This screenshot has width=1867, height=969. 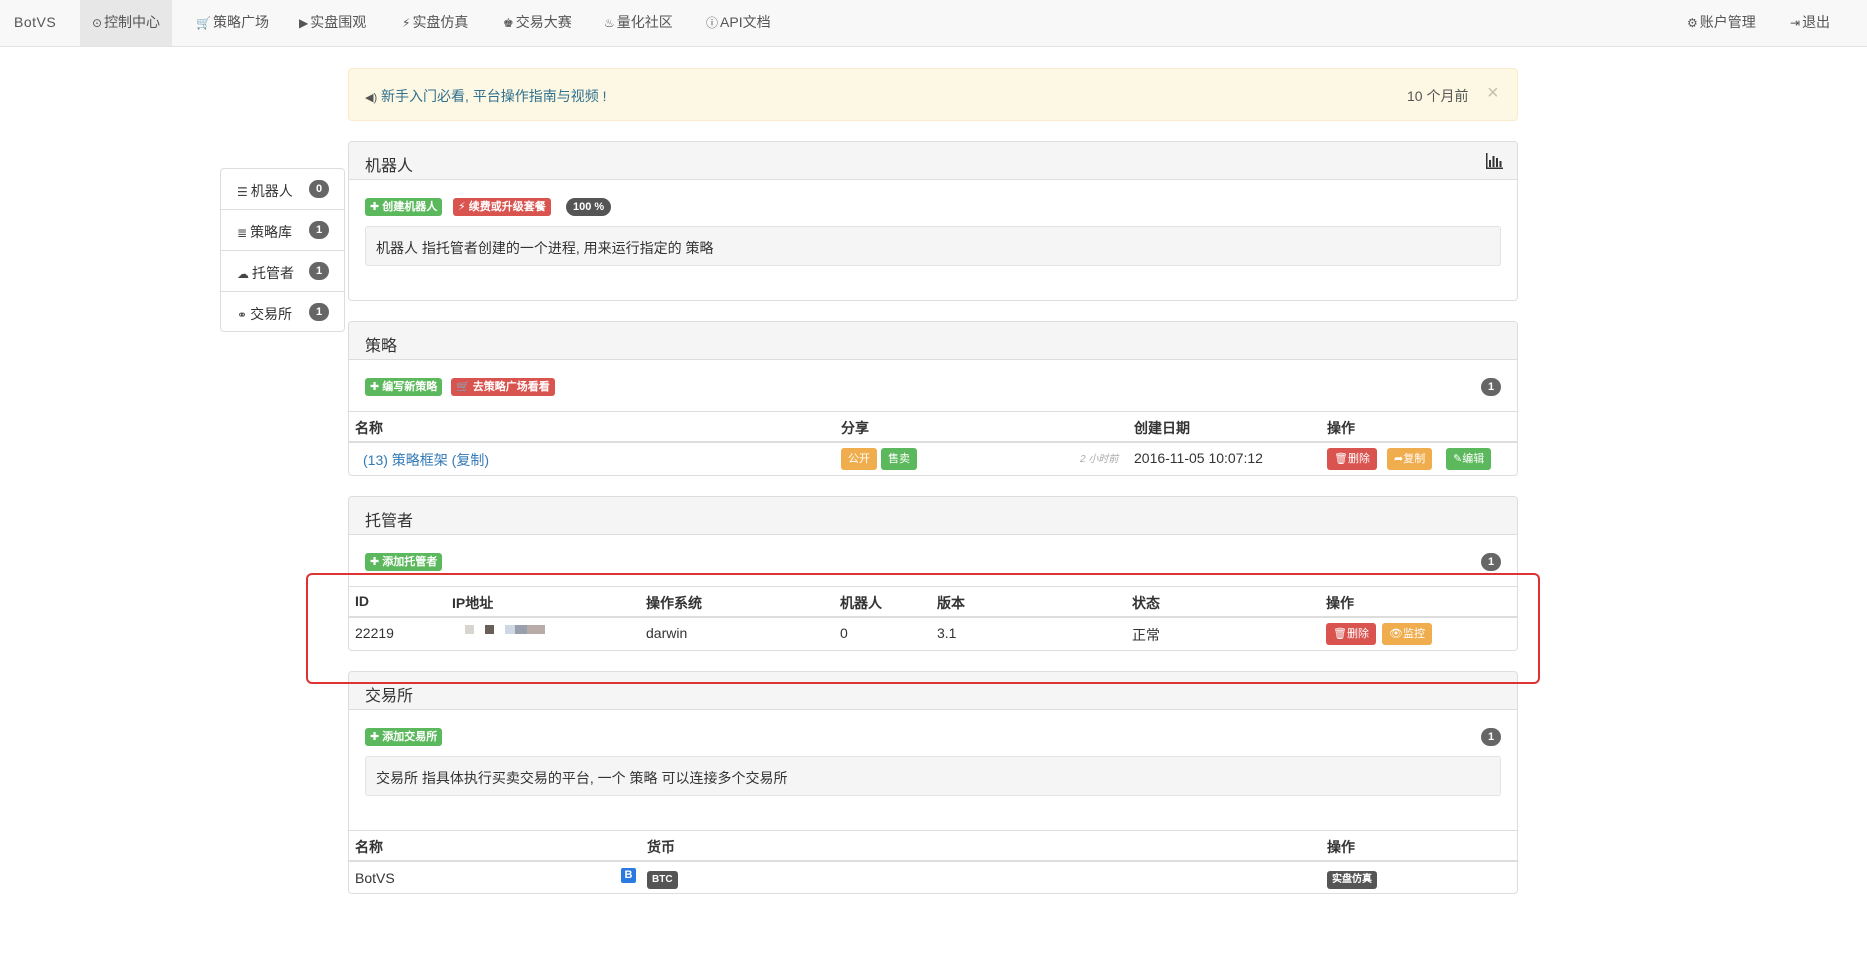 I want to click on currency-badge: BTC, so click(x=662, y=880).